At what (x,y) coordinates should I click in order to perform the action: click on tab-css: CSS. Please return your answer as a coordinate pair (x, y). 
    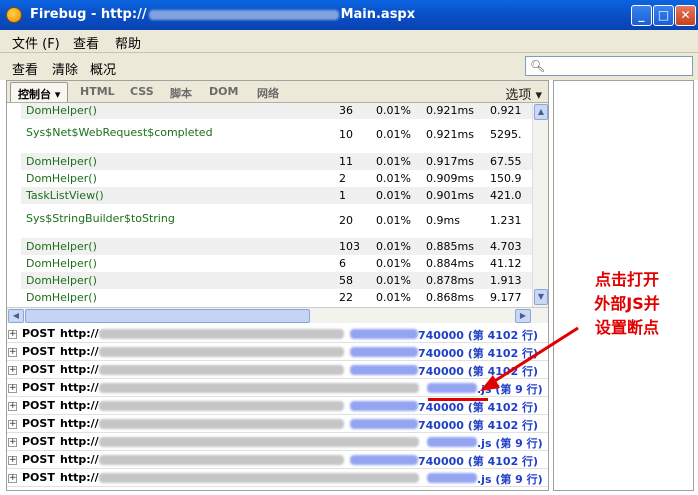
    Looking at the image, I should click on (142, 91).